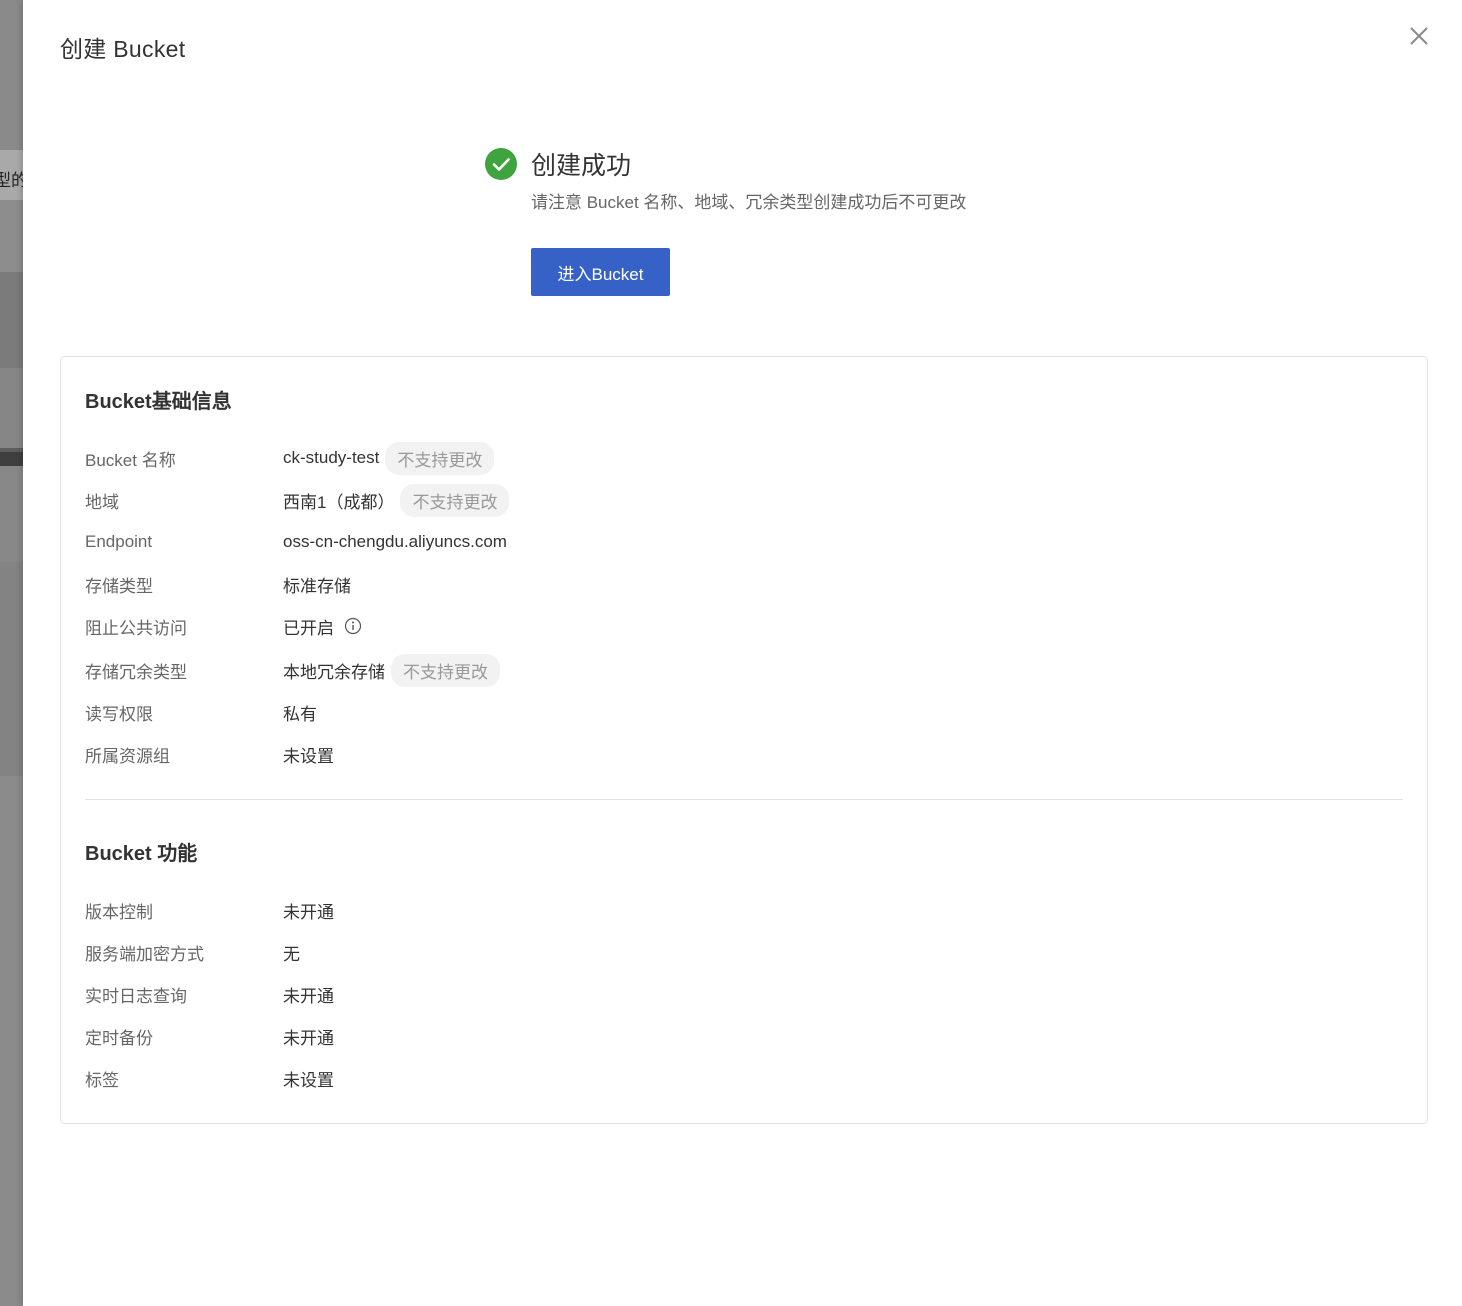 The width and height of the screenshot is (1462, 1306). What do you see at coordinates (119, 714) in the screenshot?
I see `row-label: 读写权限` at bounding box center [119, 714].